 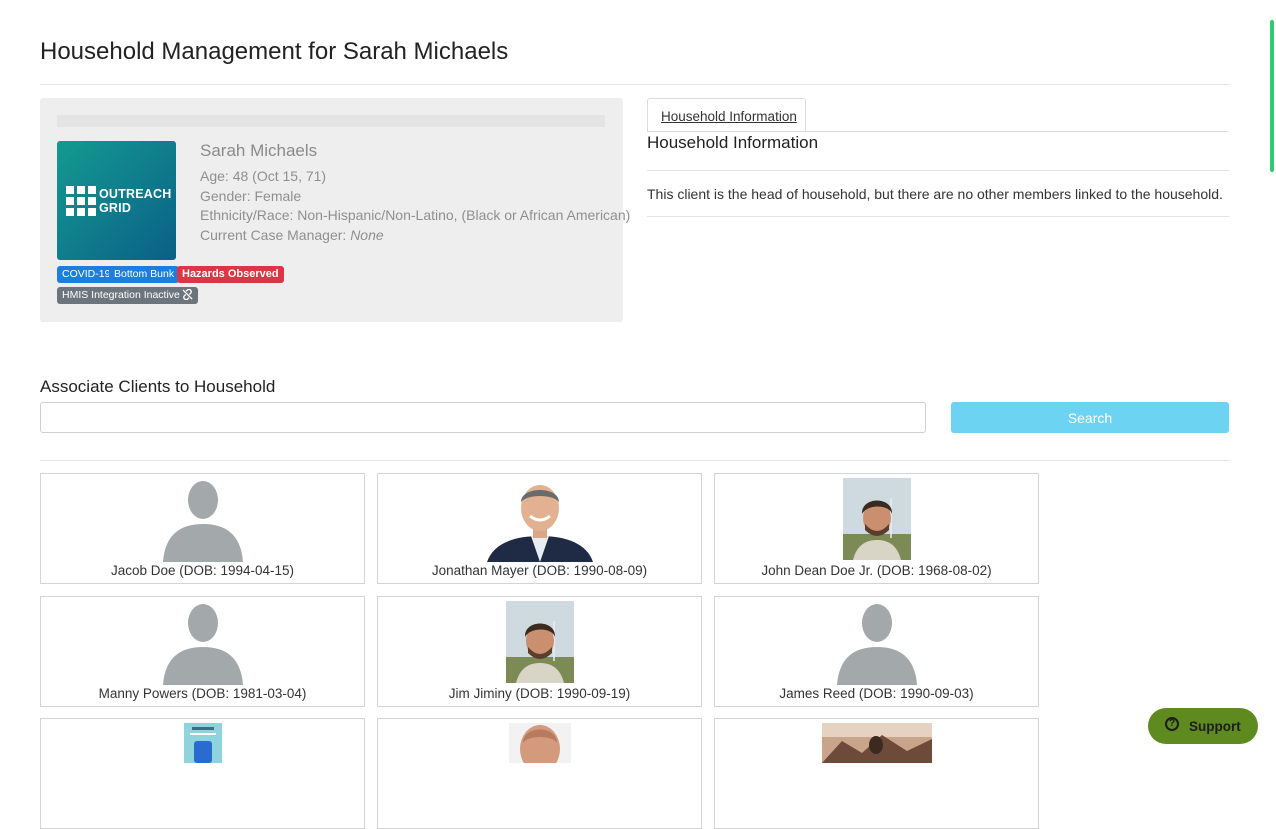 What do you see at coordinates (187, 294) in the screenshot?
I see `unlink-icon` at bounding box center [187, 294].